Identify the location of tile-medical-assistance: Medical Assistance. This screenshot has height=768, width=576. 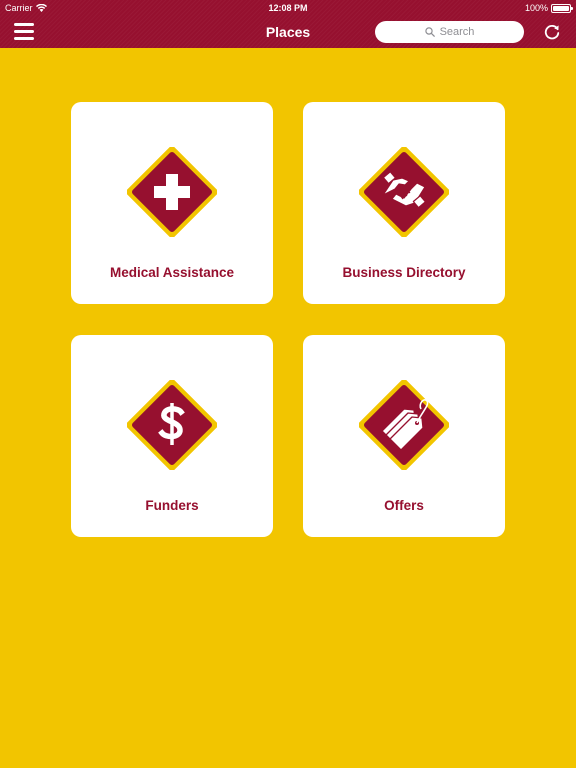
(172, 203).